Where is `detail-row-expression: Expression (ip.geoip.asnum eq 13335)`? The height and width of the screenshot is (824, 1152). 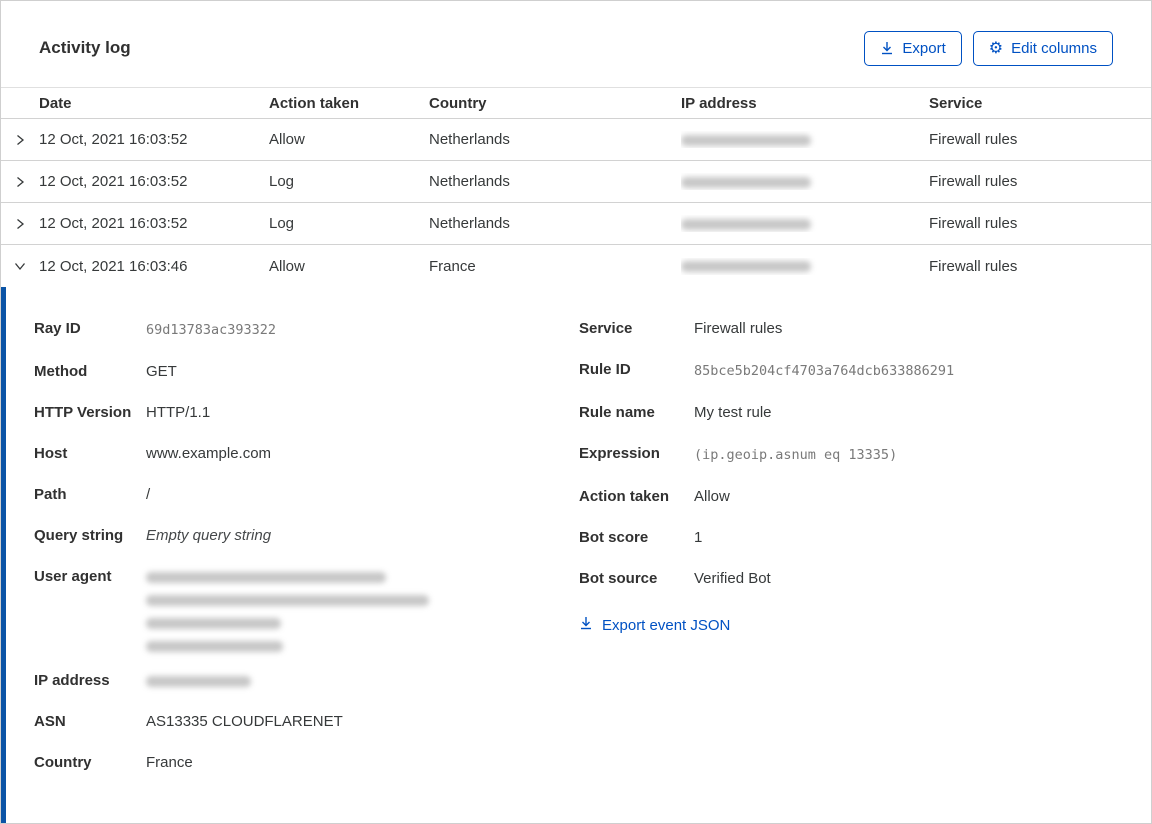 detail-row-expression: Expression (ip.geoip.asnum eq 13335) is located at coordinates (865, 455).